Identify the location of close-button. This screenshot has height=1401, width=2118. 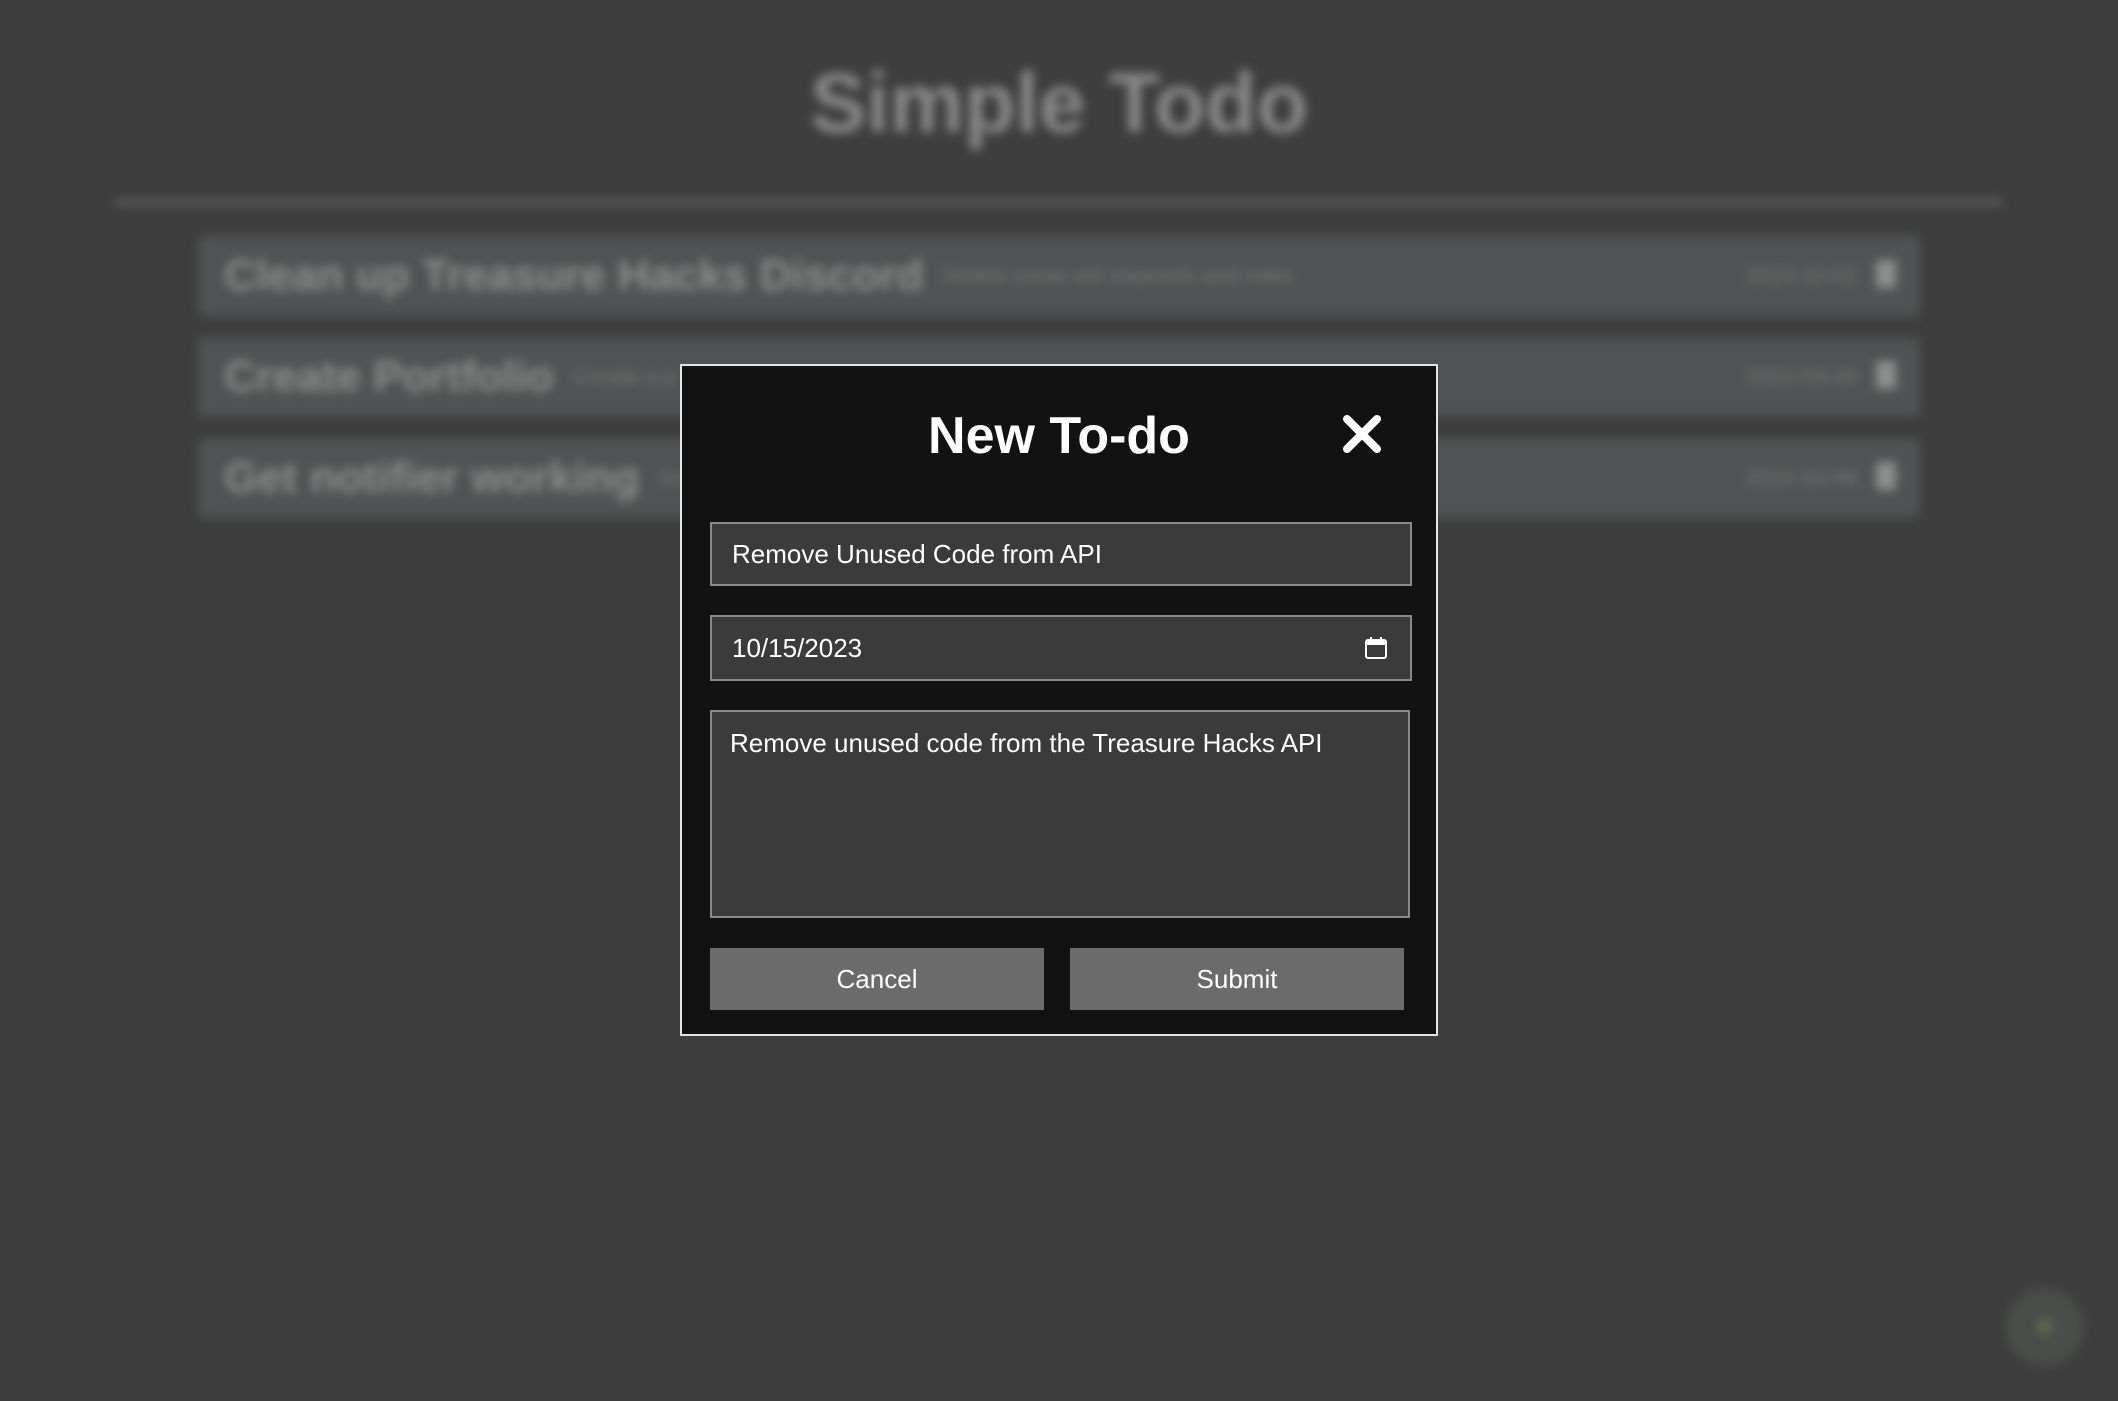
(1362, 434).